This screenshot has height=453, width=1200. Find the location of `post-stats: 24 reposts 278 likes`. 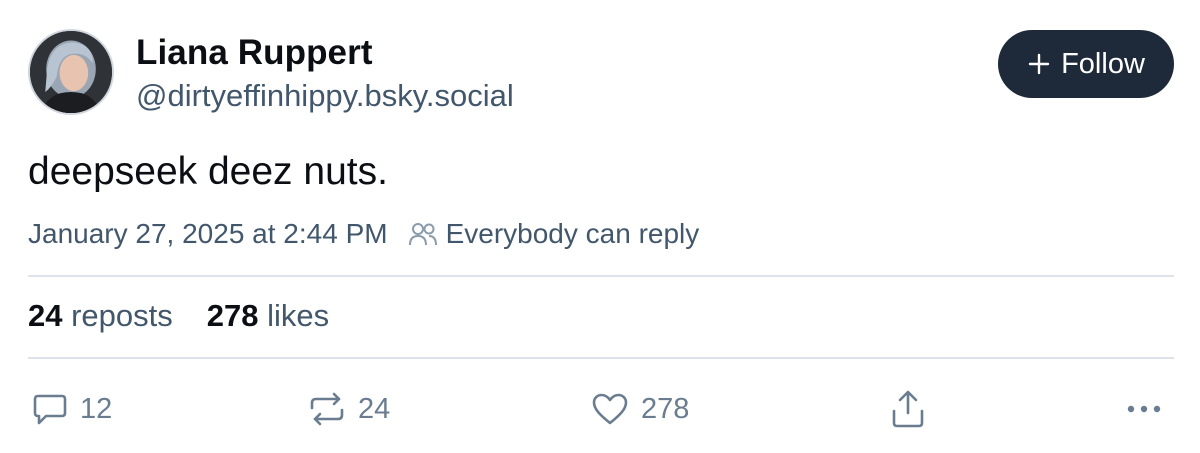

post-stats: 24 reposts 278 likes is located at coordinates (178, 316).